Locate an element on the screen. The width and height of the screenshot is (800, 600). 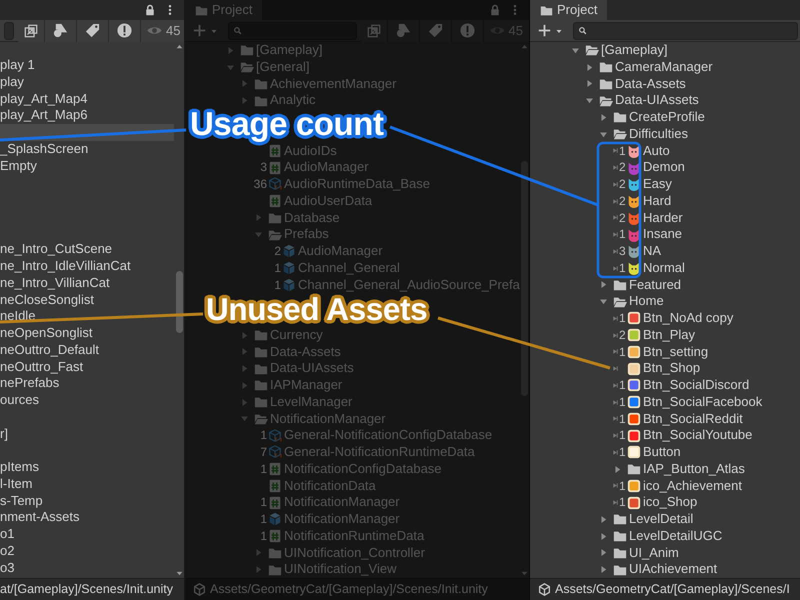
scene-item-label: play_Art_Map4 is located at coordinates (44, 98).